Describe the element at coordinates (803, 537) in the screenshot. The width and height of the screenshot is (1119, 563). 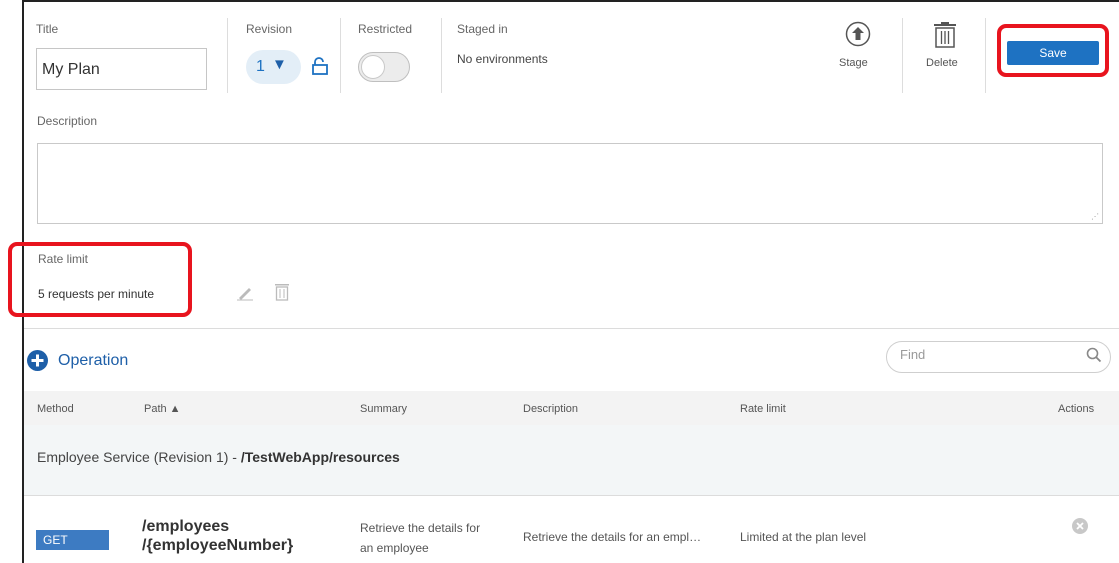
I see `operation-rate-limit: Limited at the plan level` at that location.